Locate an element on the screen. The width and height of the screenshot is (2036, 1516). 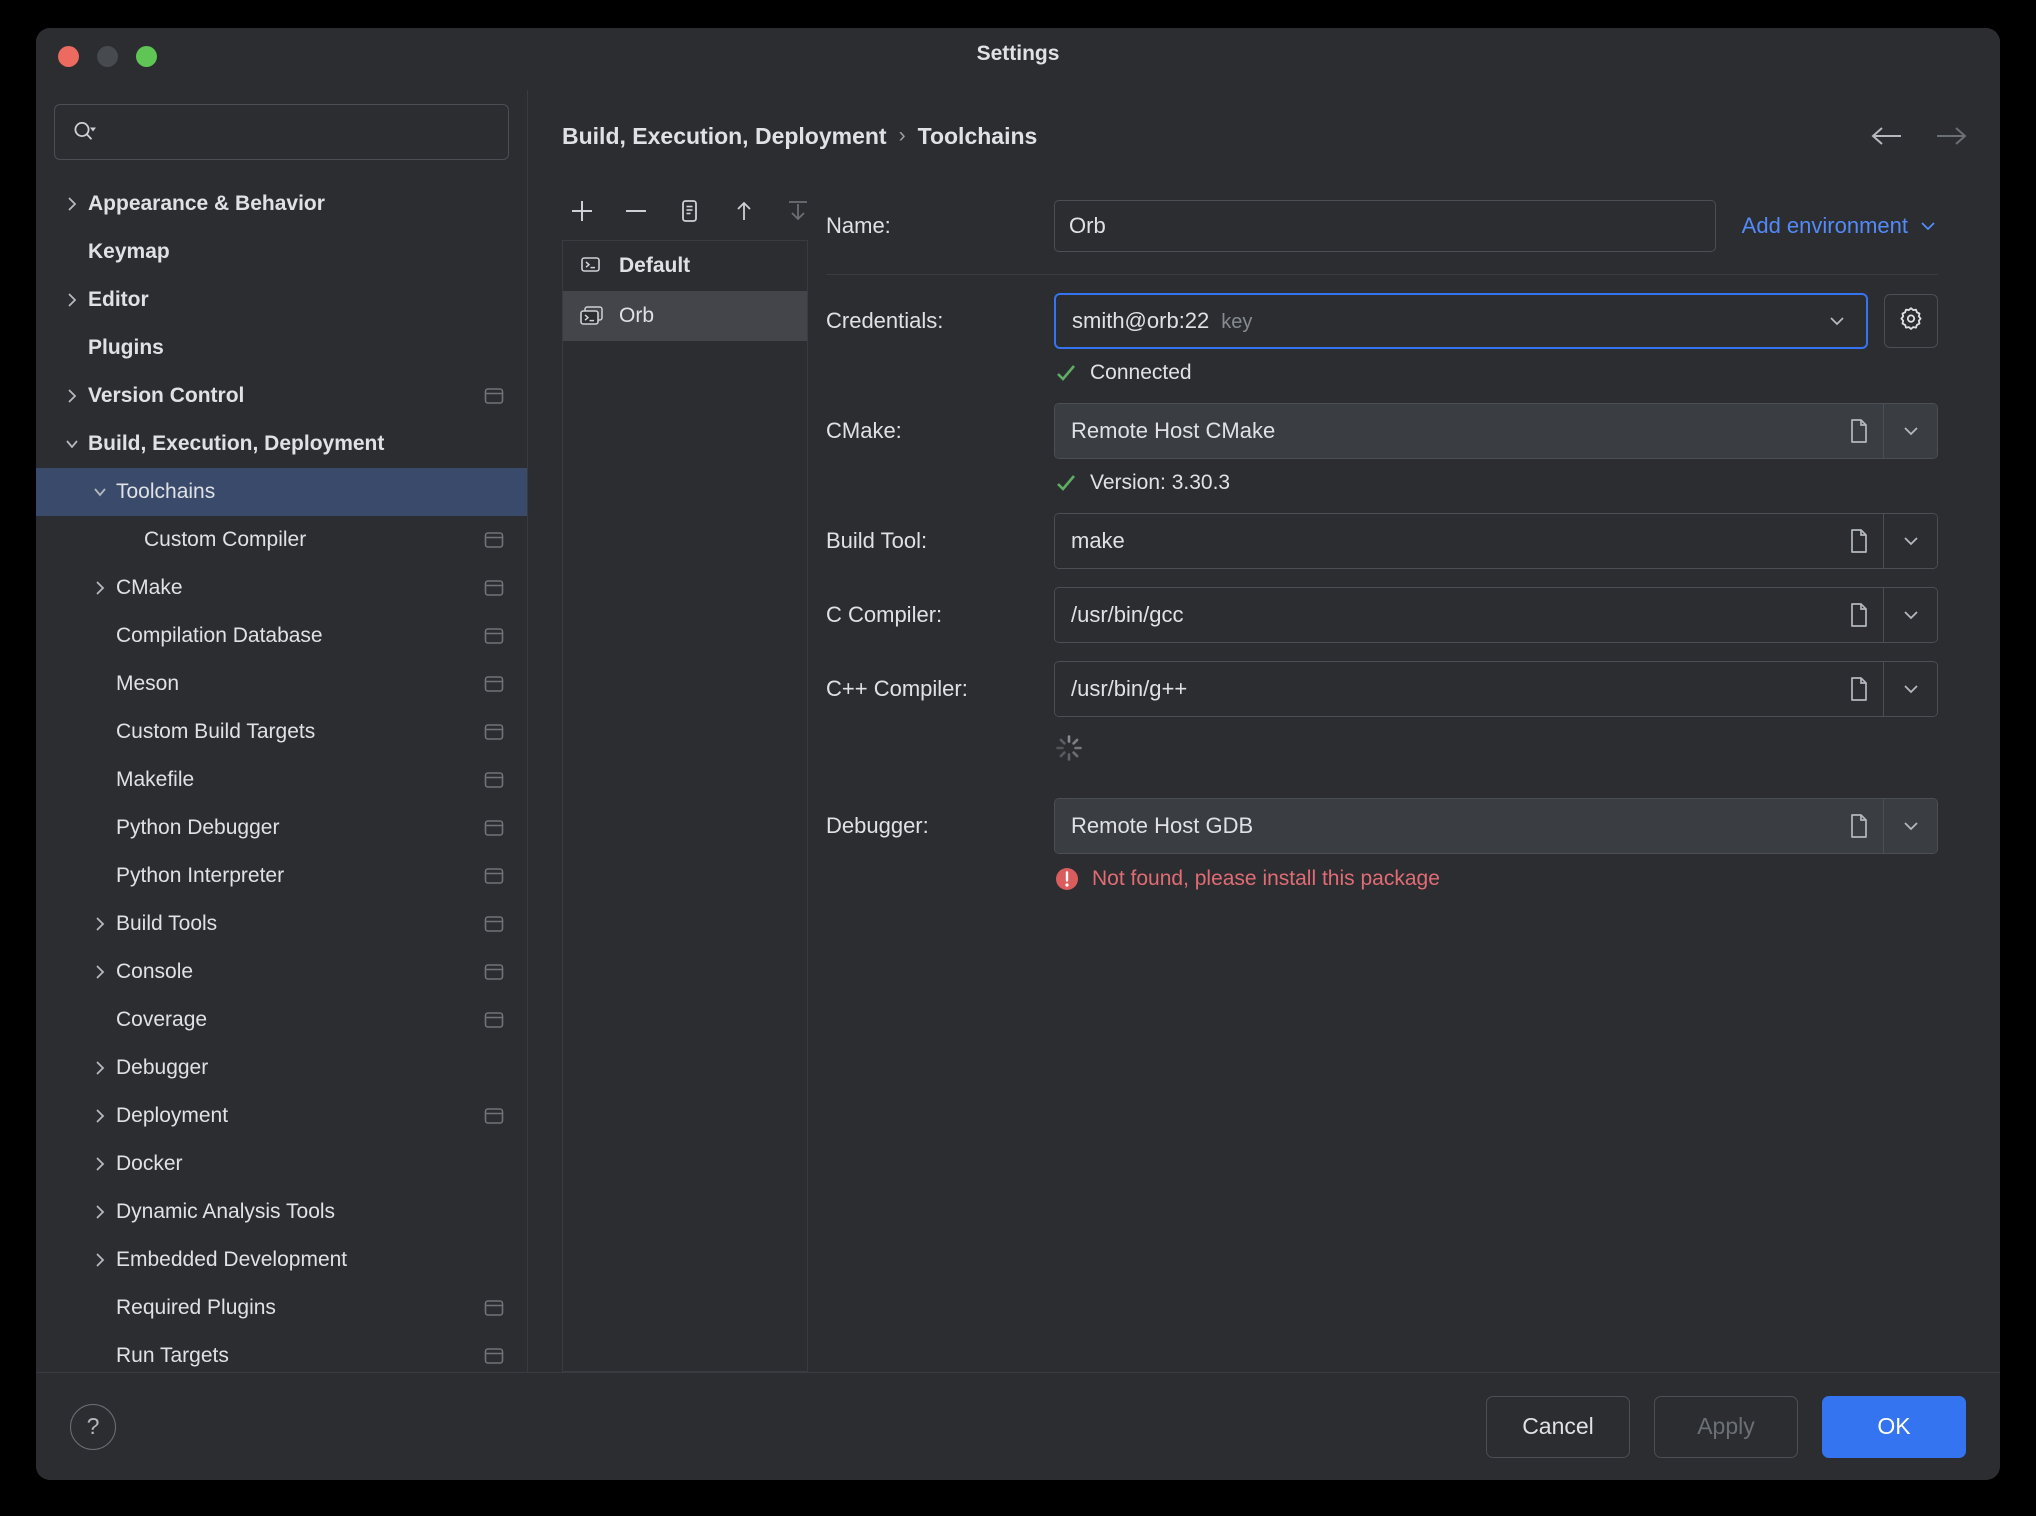
credentials-row: Credentials: smith@orb:22 key is located at coordinates (1382, 321).